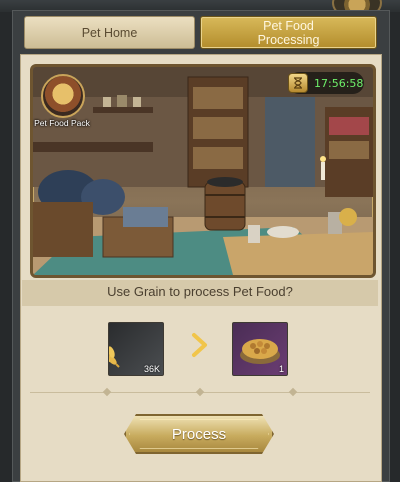 Image resolution: width=400 pixels, height=482 pixels. What do you see at coordinates (281, 369) in the screenshot?
I see `pet-food-count: 1` at bounding box center [281, 369].